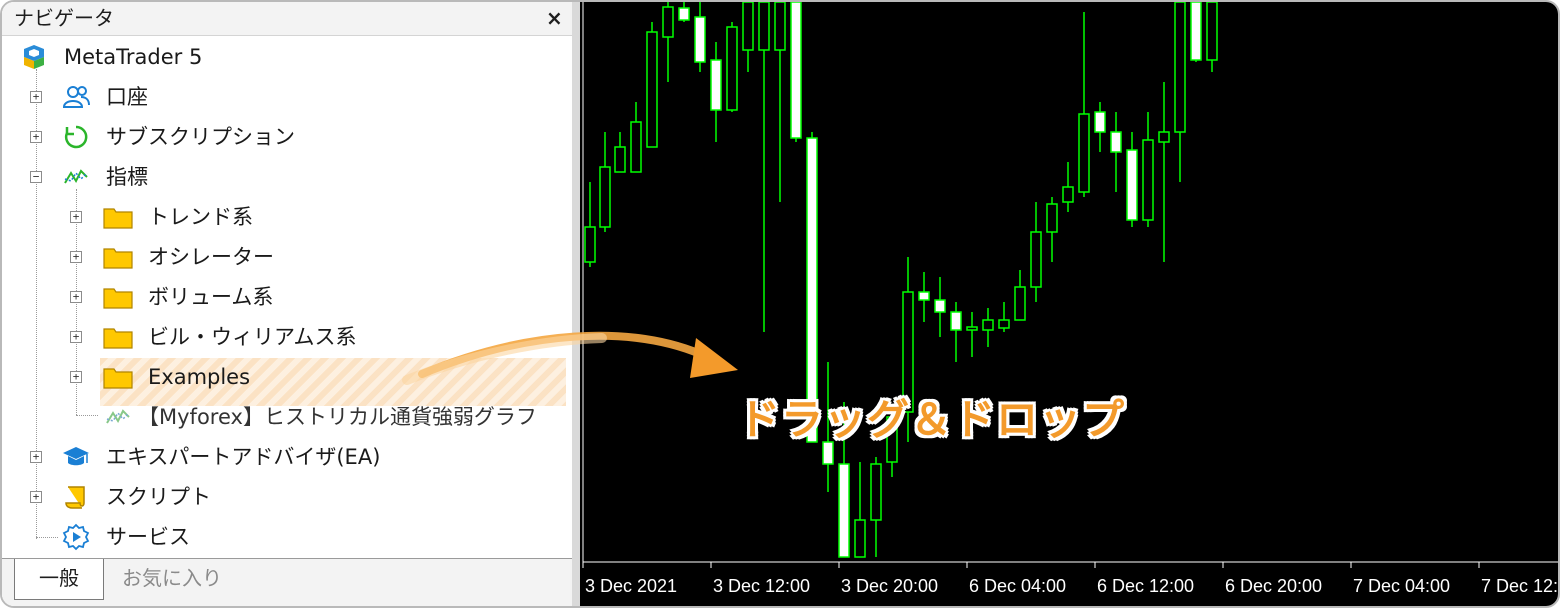 The height and width of the screenshot is (608, 1560). I want to click on tree-item-label: トレンド系, so click(200, 217).